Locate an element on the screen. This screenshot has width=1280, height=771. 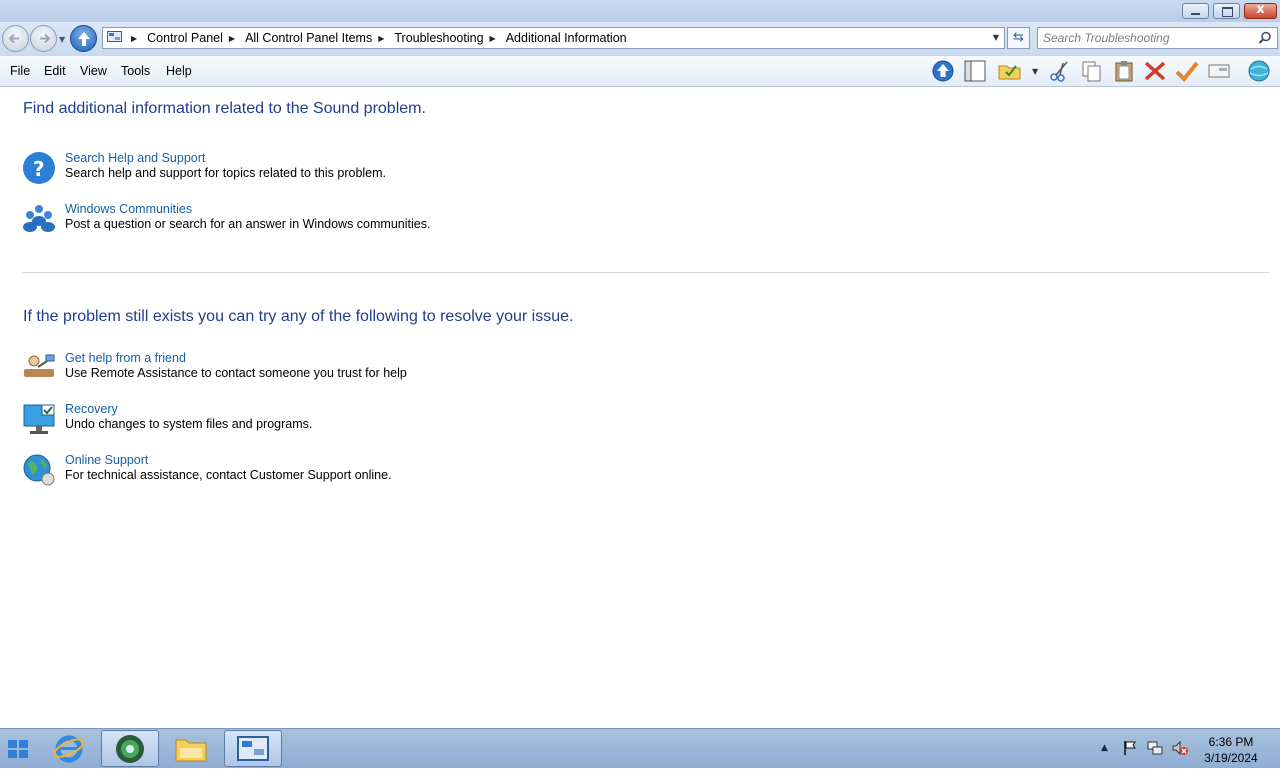
search-box is located at coordinates (1157, 38).